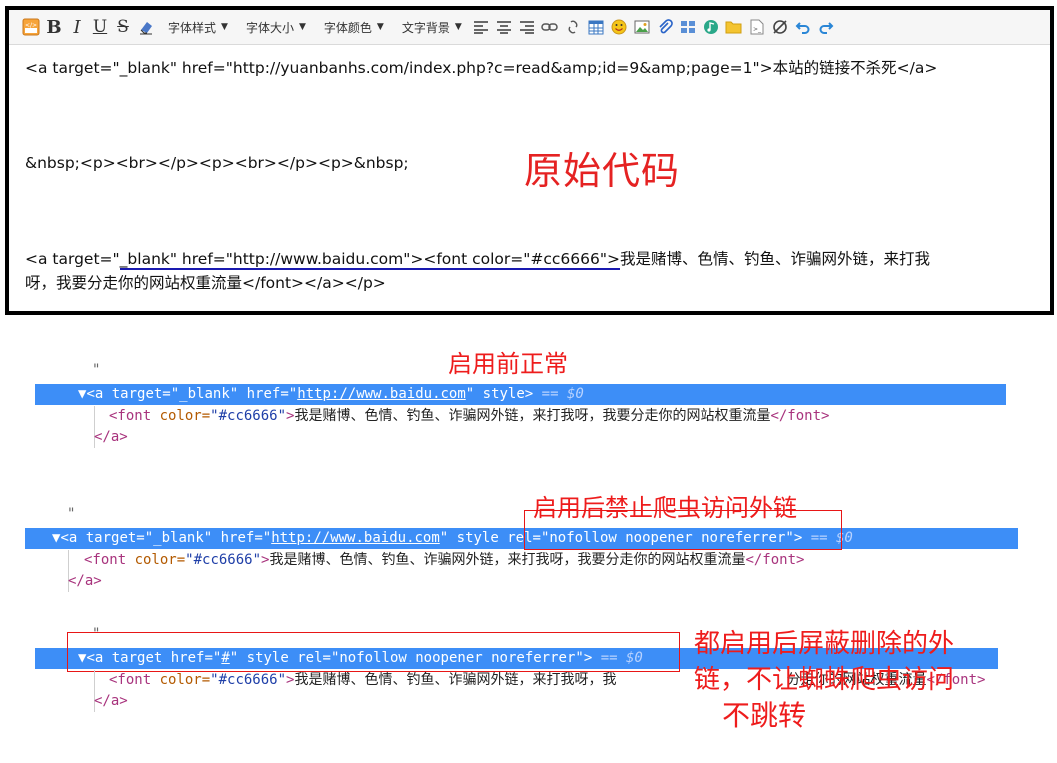  What do you see at coordinates (665, 27) in the screenshot?
I see `attachment-icon` at bounding box center [665, 27].